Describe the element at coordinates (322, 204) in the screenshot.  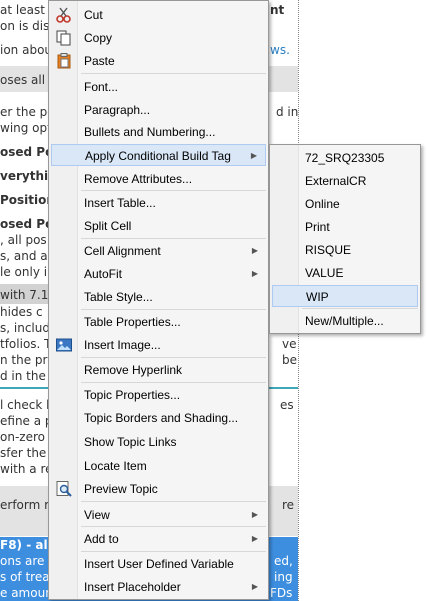
I see `submenu-item-label: Online` at that location.